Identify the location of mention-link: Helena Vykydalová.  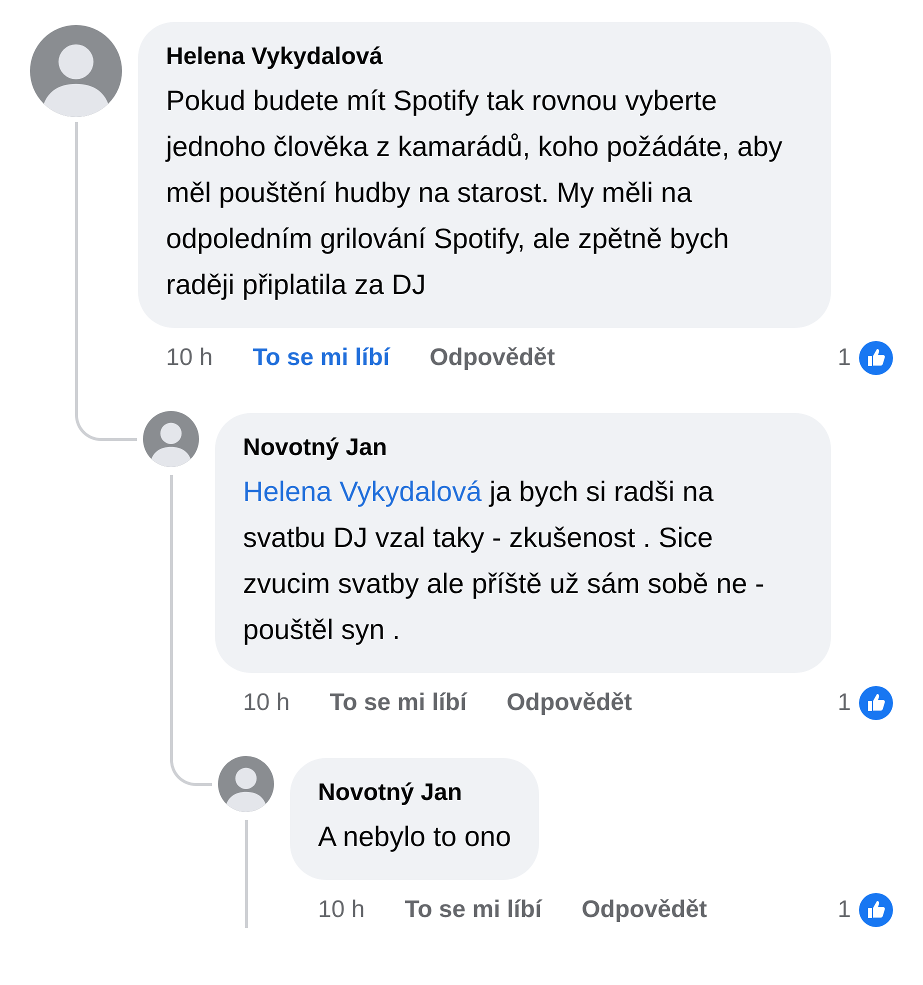
(362, 491).